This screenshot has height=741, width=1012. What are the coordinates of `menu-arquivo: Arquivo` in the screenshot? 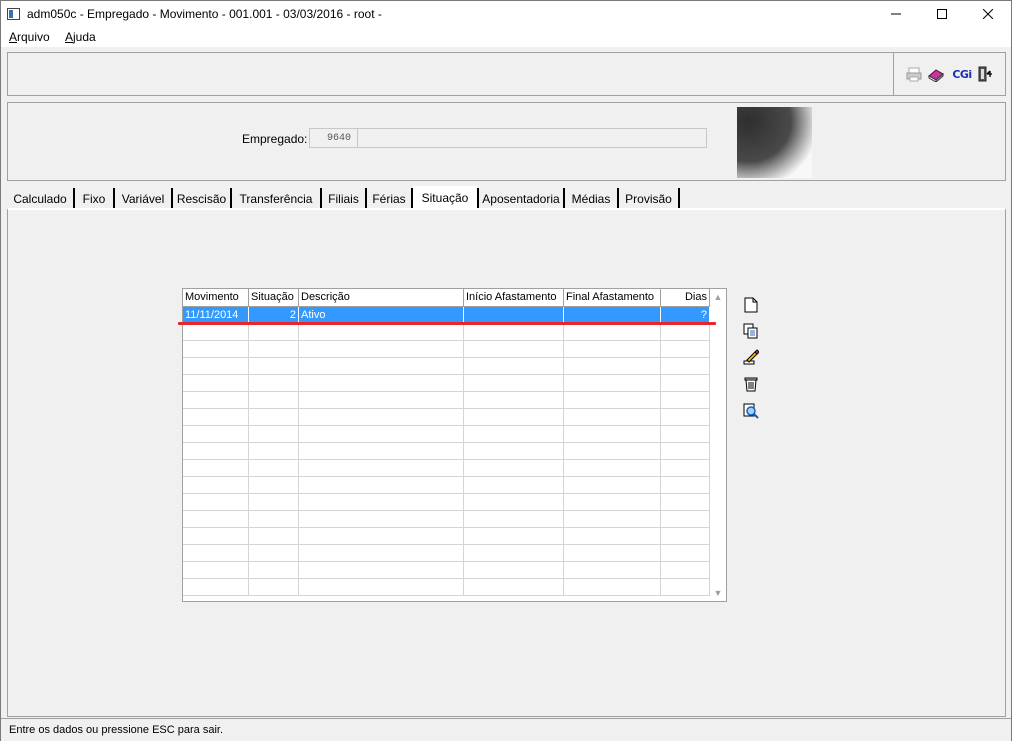 It's located at (29, 37).